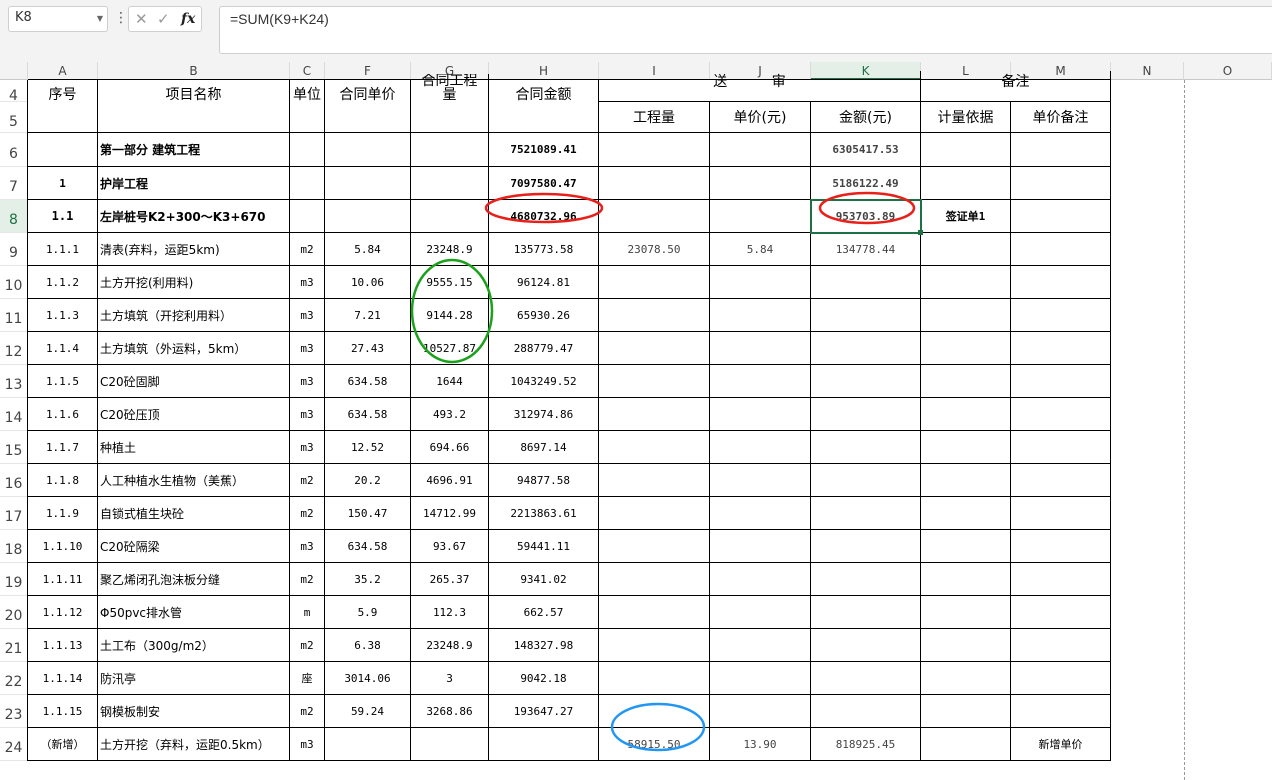  I want to click on cell-g-20: 112.3, so click(450, 612).